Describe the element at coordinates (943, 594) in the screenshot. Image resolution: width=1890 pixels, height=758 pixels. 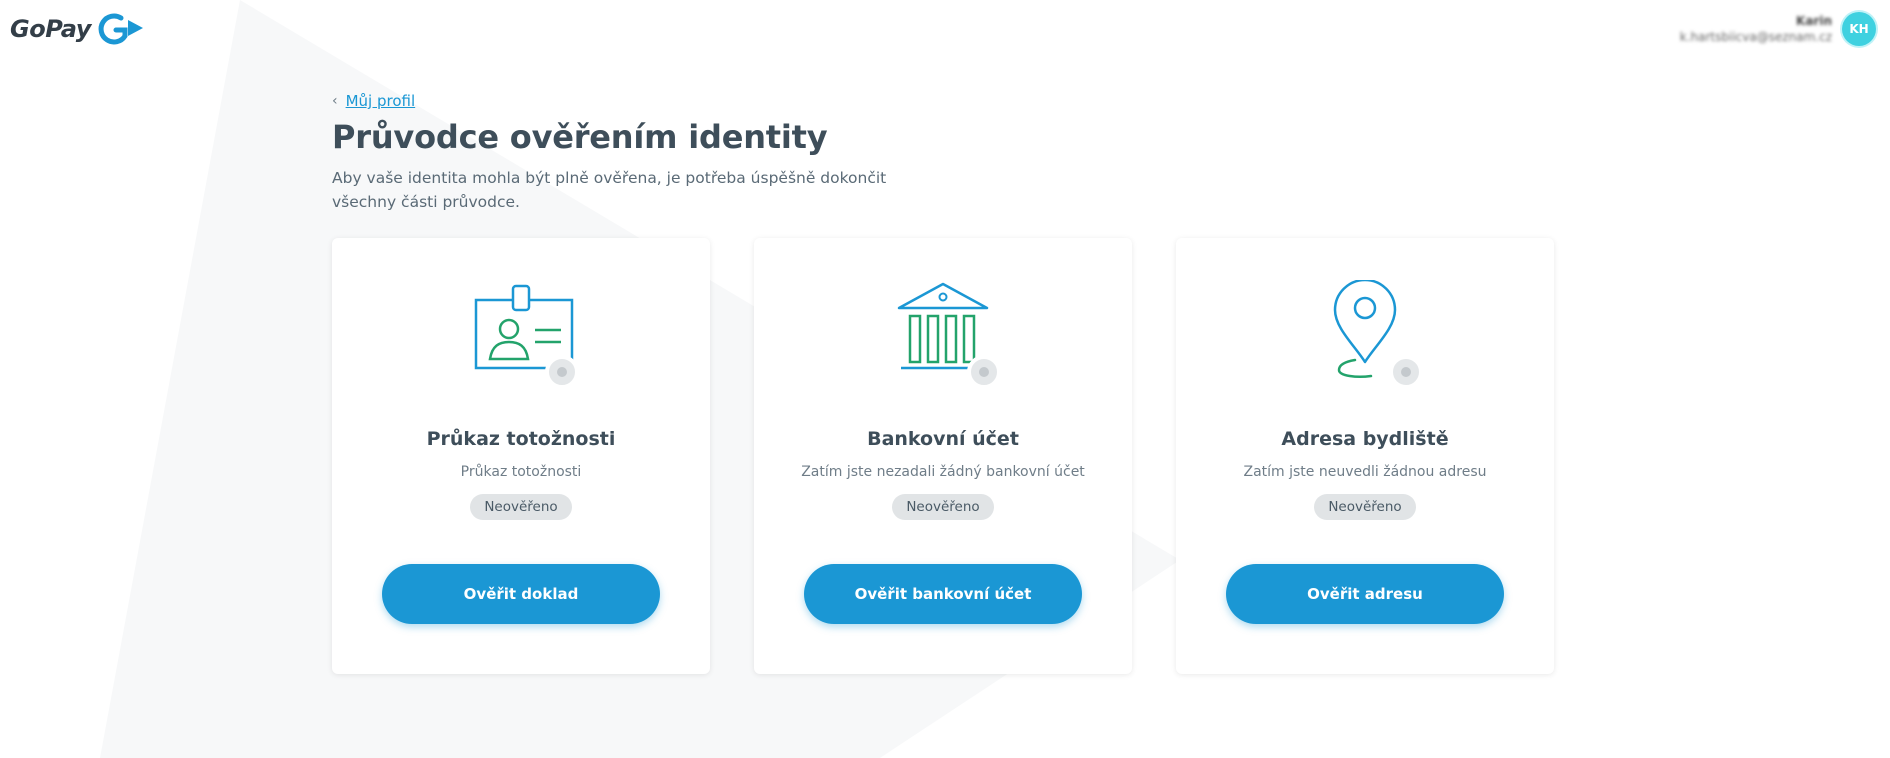
I see `verify-bank-account-button: Ověřit bankovní účet` at that location.